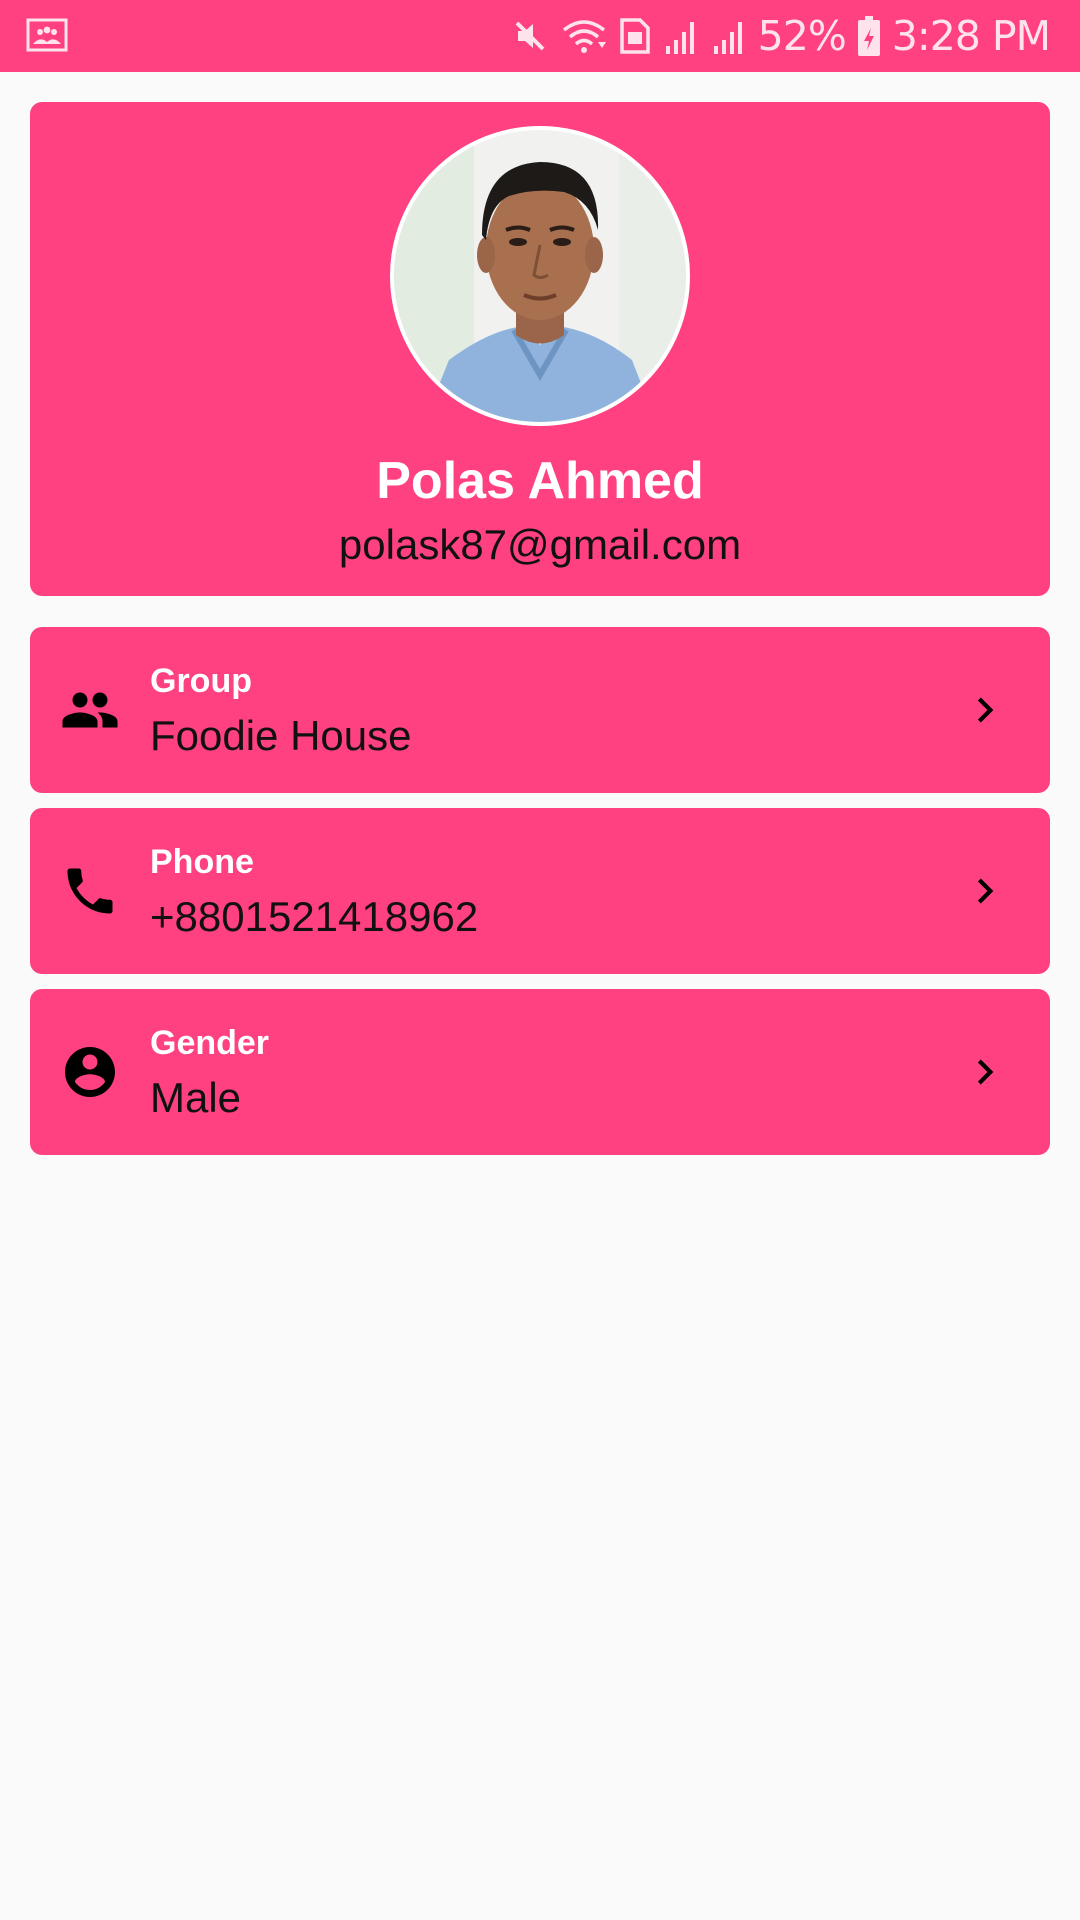 The image size is (1080, 1920). What do you see at coordinates (869, 36) in the screenshot?
I see `battery-charging-icon` at bounding box center [869, 36].